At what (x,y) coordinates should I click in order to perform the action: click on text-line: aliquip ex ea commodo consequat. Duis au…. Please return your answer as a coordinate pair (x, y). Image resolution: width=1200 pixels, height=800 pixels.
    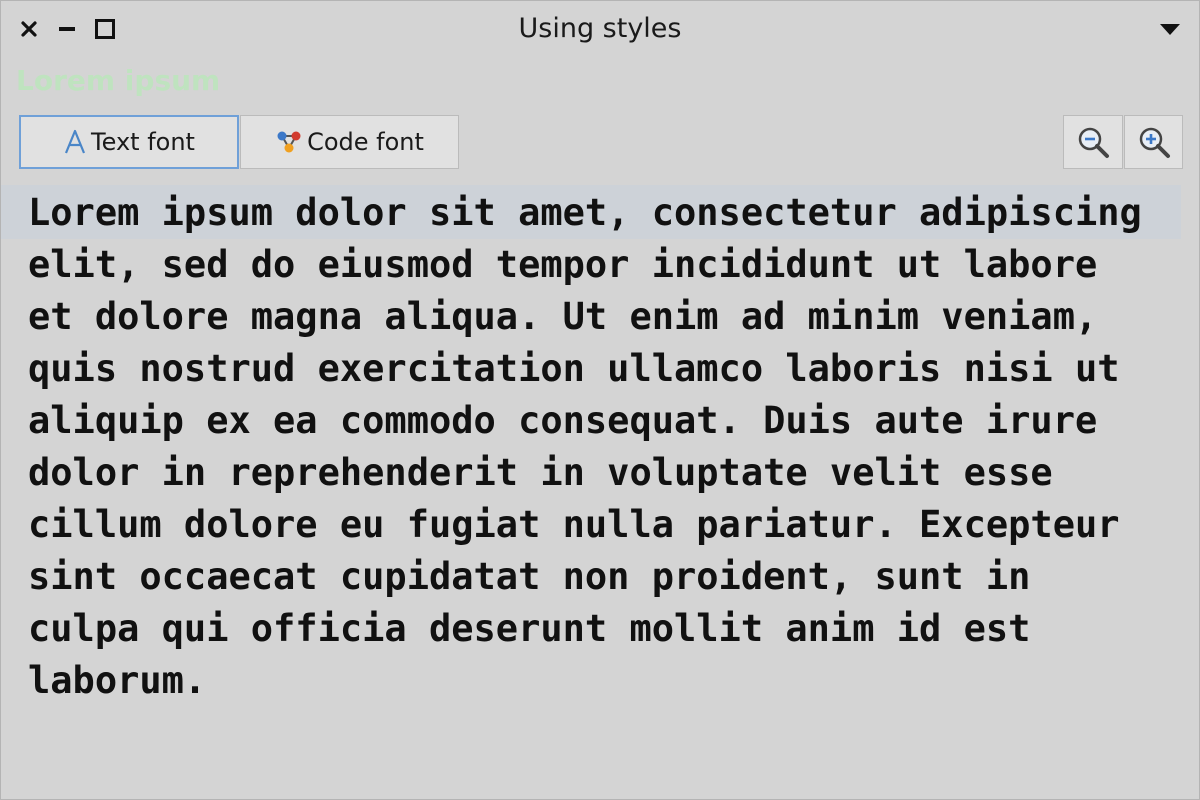
    Looking at the image, I should click on (563, 420).